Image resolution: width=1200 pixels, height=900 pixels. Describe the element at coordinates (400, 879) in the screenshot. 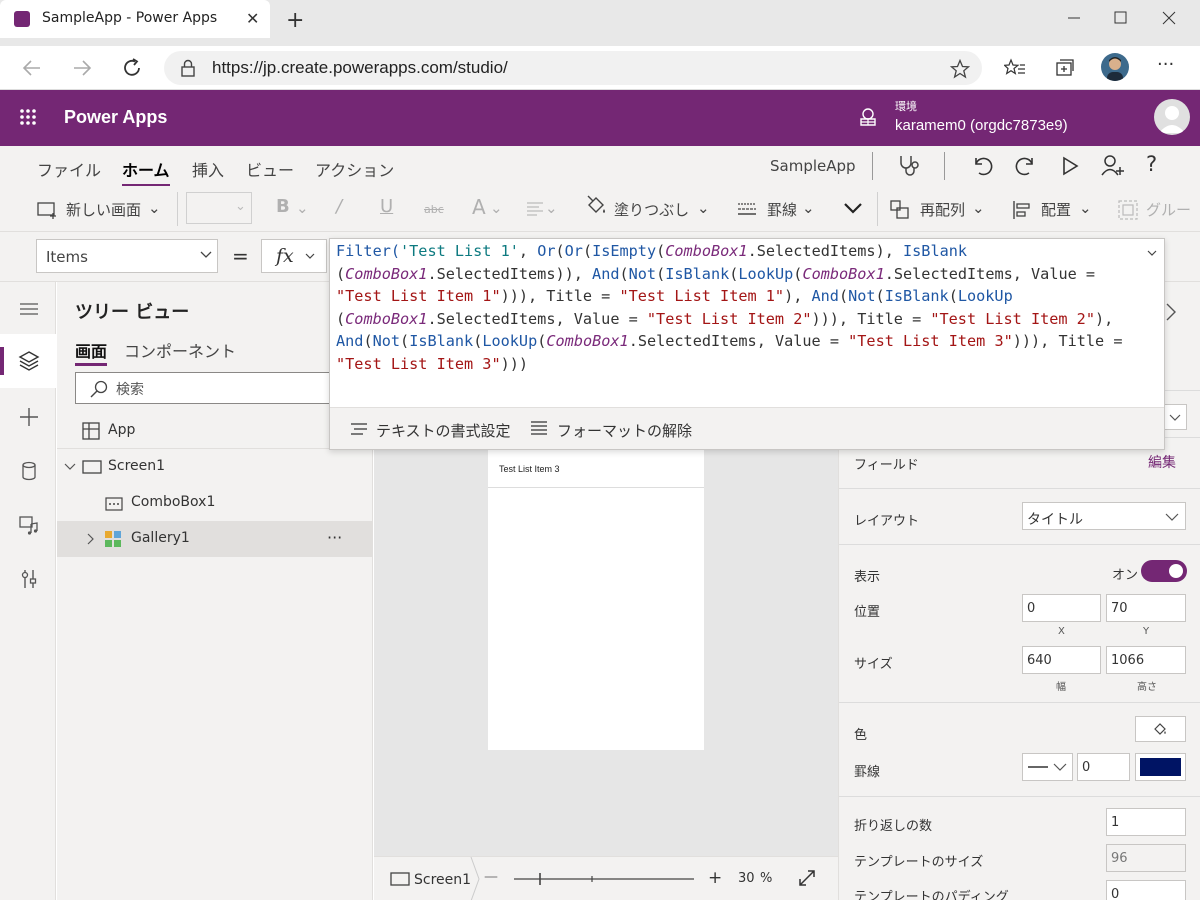

I see `screen-icon` at that location.